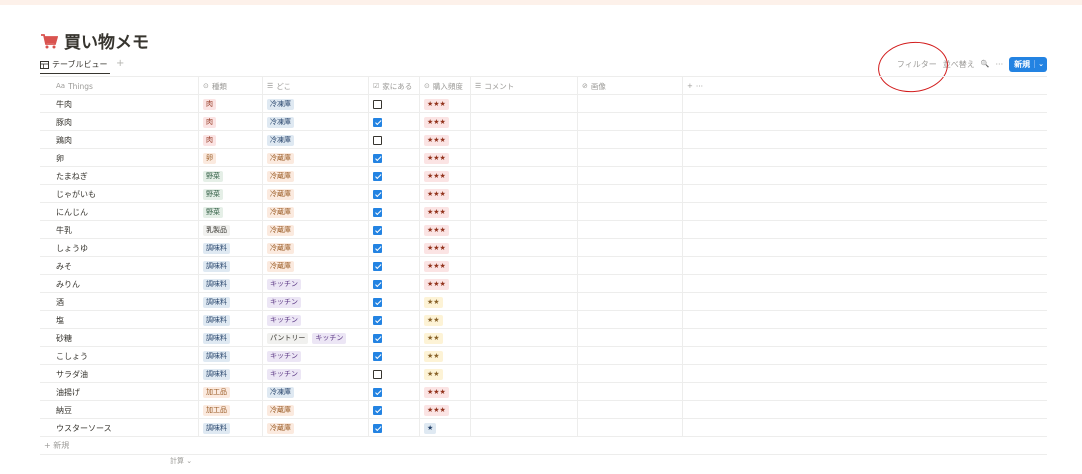  Describe the element at coordinates (120, 63) in the screenshot. I see `add-view-button: +` at that location.